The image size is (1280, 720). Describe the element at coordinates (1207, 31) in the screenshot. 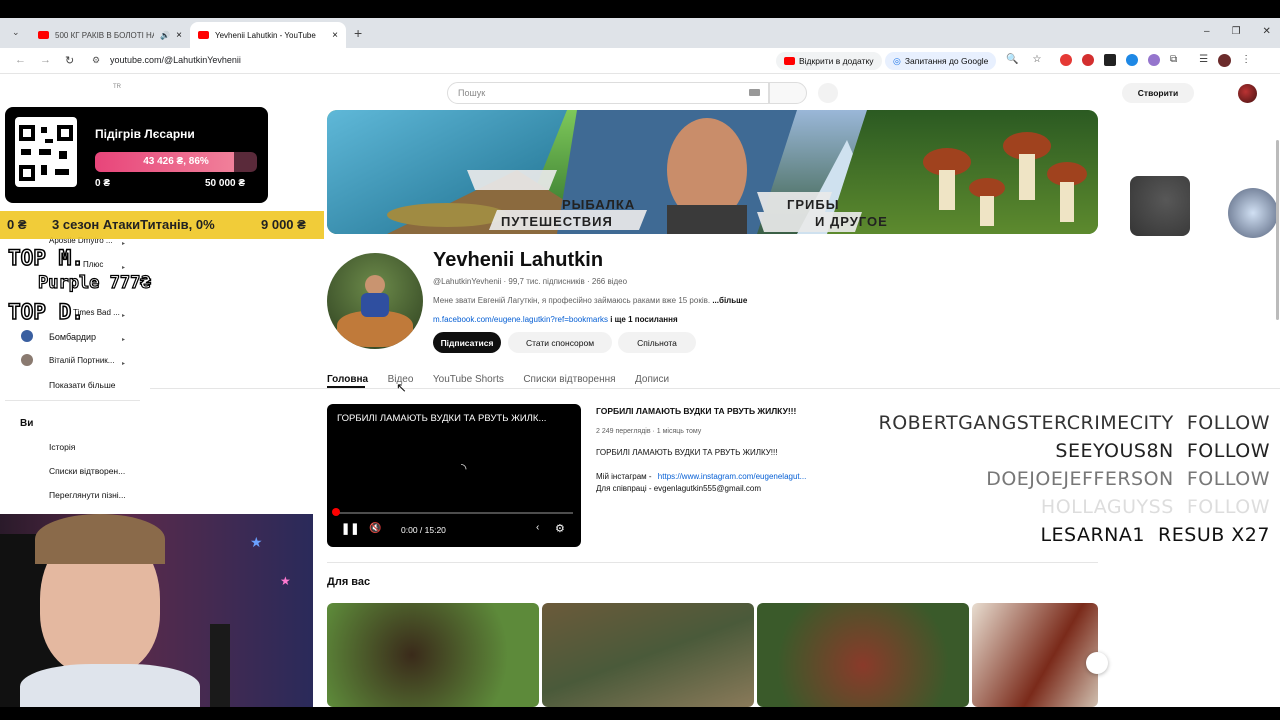

I see `minimize-icon: –` at that location.